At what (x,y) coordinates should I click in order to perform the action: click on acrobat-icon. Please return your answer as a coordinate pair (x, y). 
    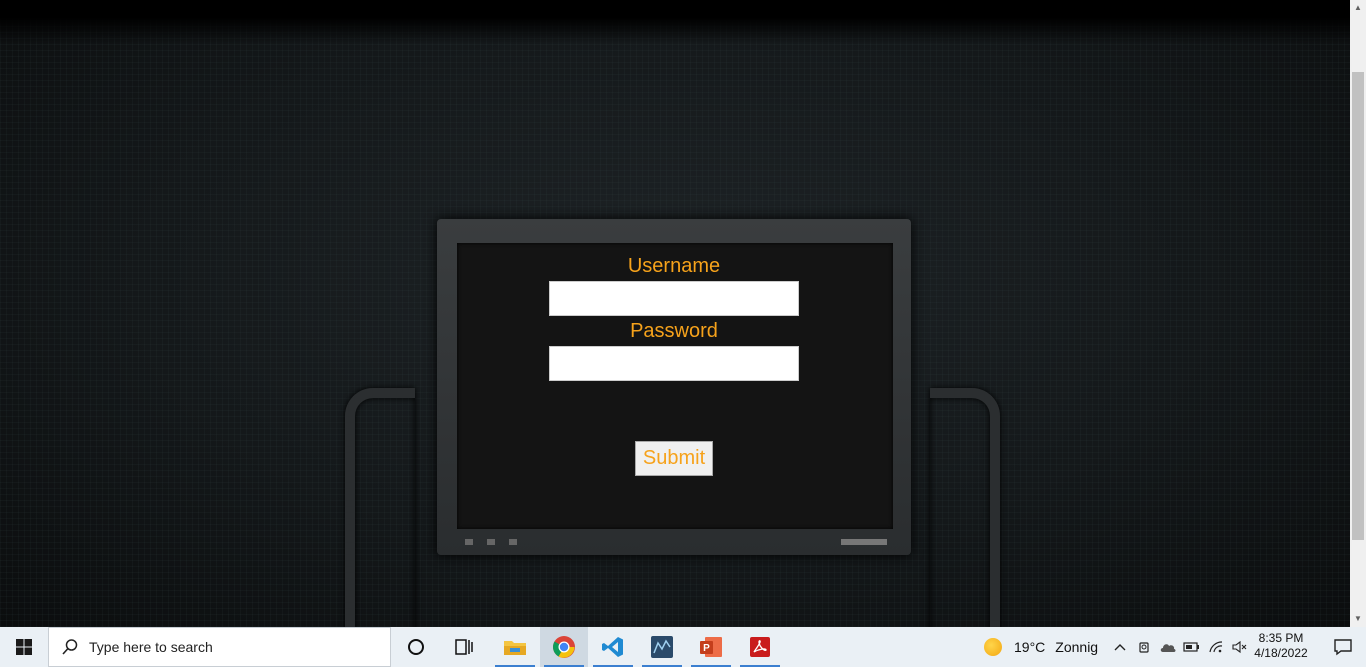
    Looking at the image, I should click on (760, 647).